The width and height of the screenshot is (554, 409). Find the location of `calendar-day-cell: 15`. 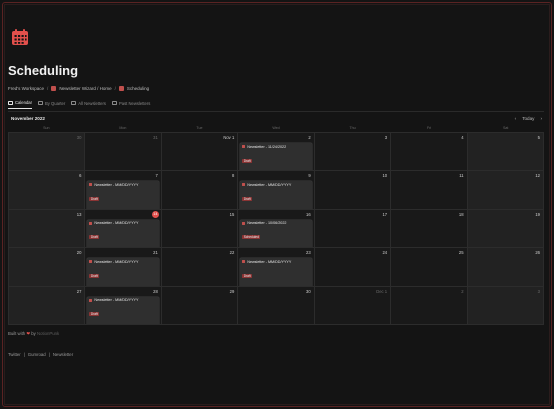

calendar-day-cell: 15 is located at coordinates (200, 229).